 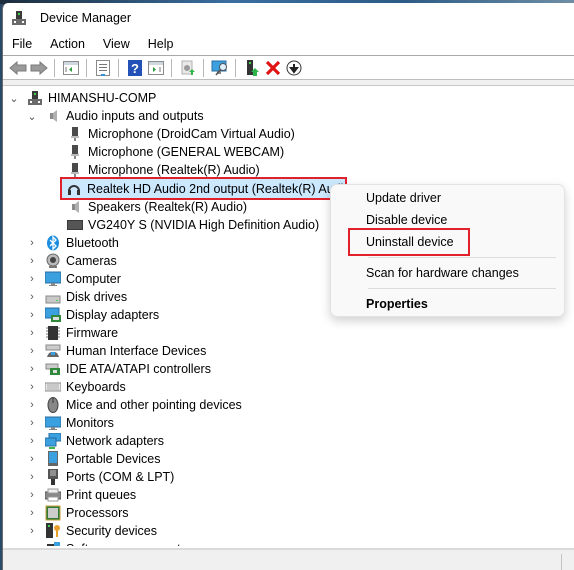 What do you see at coordinates (91, 261) in the screenshot?
I see `tree-category-label: Cameras` at bounding box center [91, 261].